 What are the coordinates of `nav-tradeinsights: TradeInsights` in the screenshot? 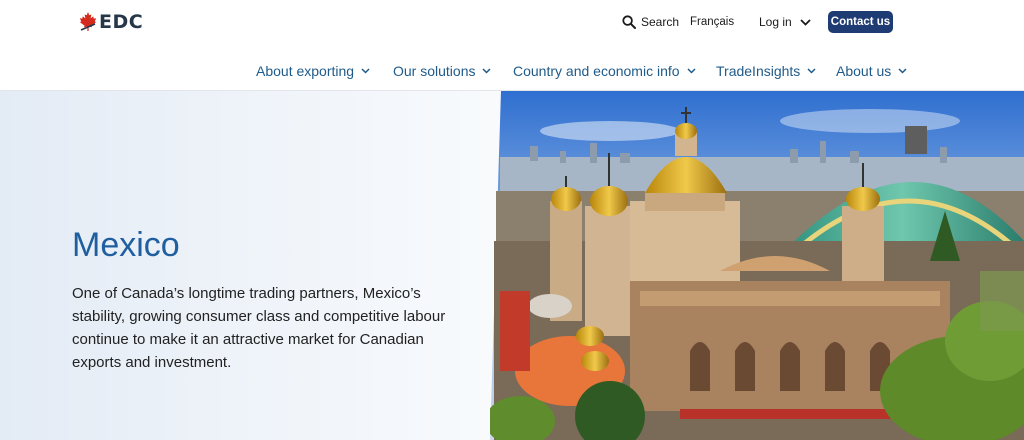 It's located at (766, 71).